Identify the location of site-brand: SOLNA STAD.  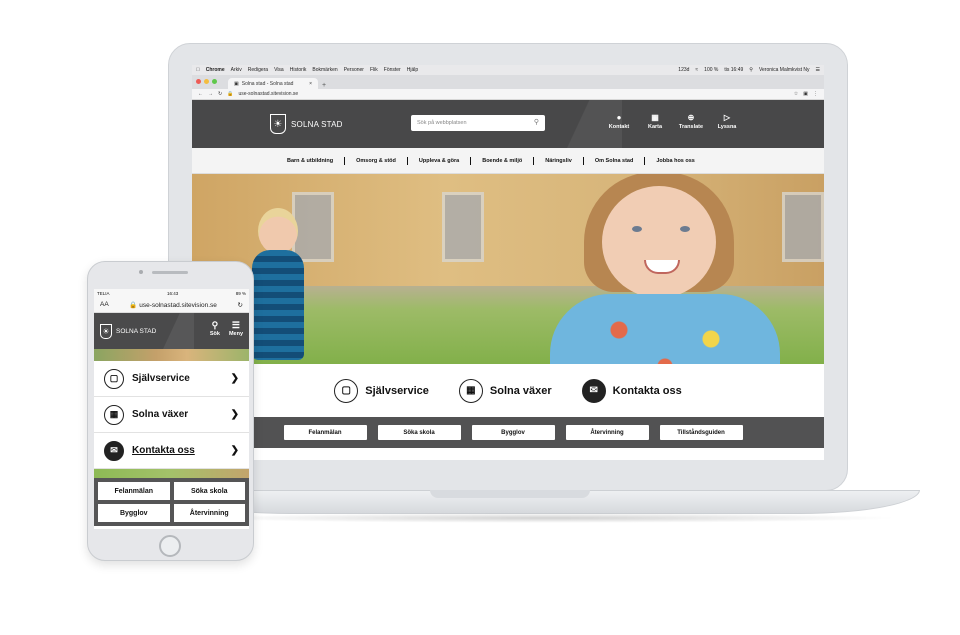
(317, 124).